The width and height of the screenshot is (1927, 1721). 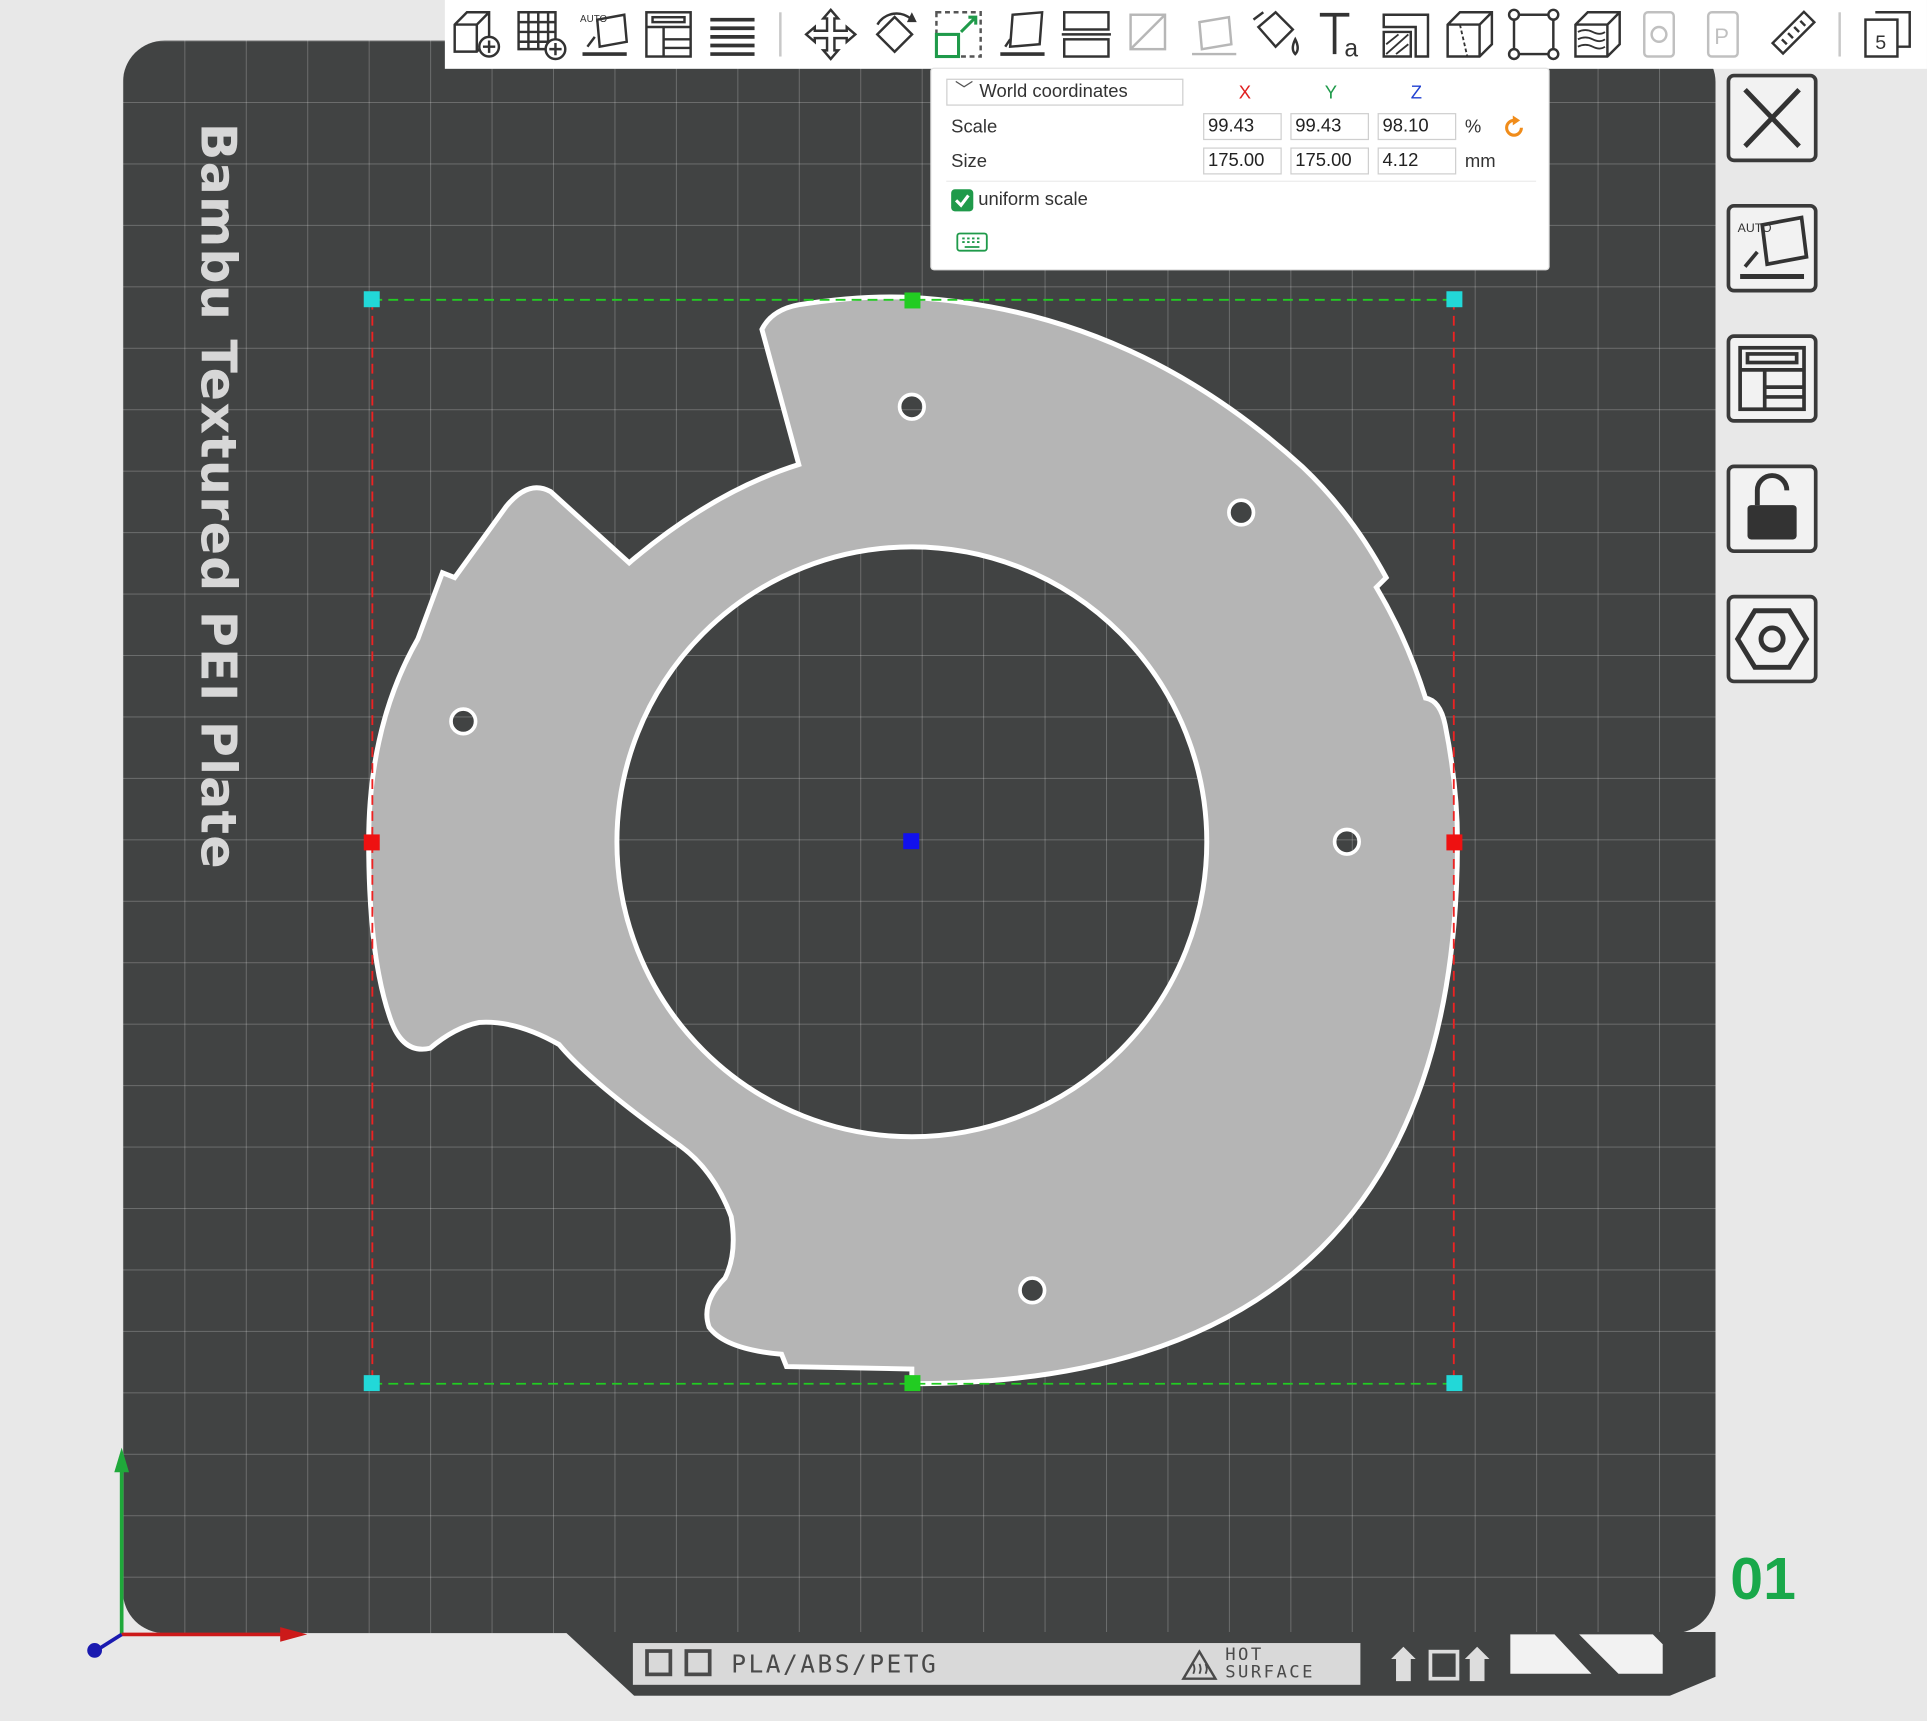 What do you see at coordinates (1241, 181) in the screenshot?
I see `panel-divider` at bounding box center [1241, 181].